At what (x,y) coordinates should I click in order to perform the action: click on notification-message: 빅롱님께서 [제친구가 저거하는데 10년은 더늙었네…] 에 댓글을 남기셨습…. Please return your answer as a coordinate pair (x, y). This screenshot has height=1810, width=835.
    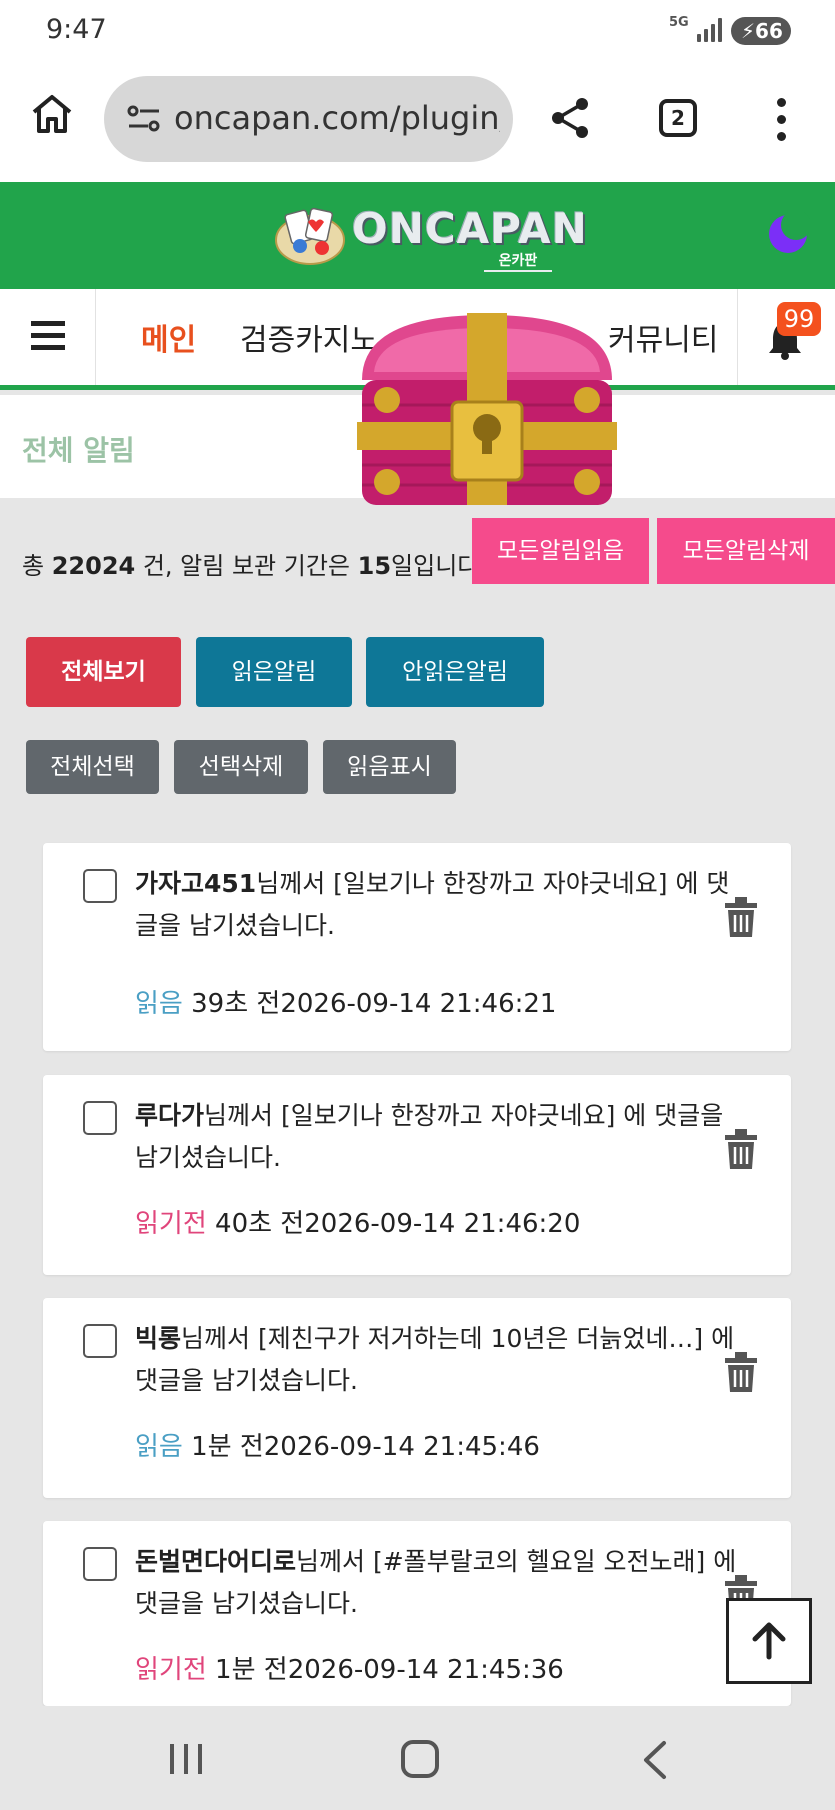
    Looking at the image, I should click on (441, 1360).